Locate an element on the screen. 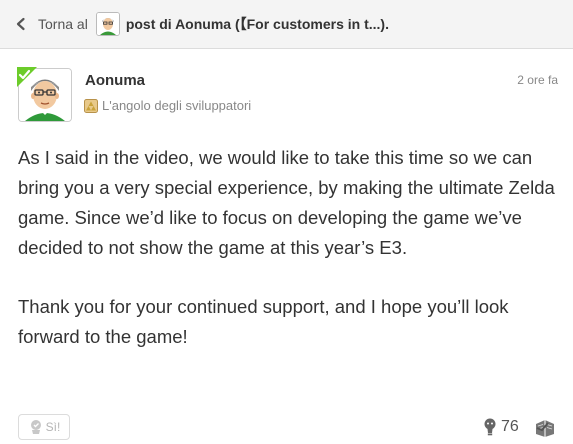 The height and width of the screenshot is (444, 573). chevron-left-icon is located at coordinates (20, 24).